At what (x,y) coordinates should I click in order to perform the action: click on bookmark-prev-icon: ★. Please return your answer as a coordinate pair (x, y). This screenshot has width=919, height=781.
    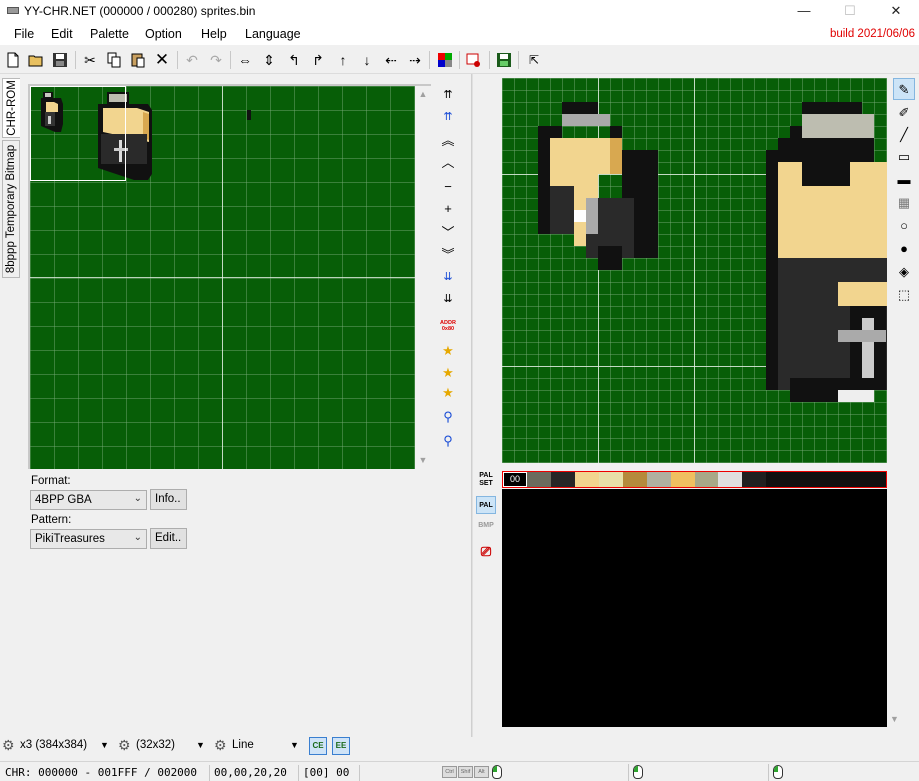
    Looking at the image, I should click on (448, 373).